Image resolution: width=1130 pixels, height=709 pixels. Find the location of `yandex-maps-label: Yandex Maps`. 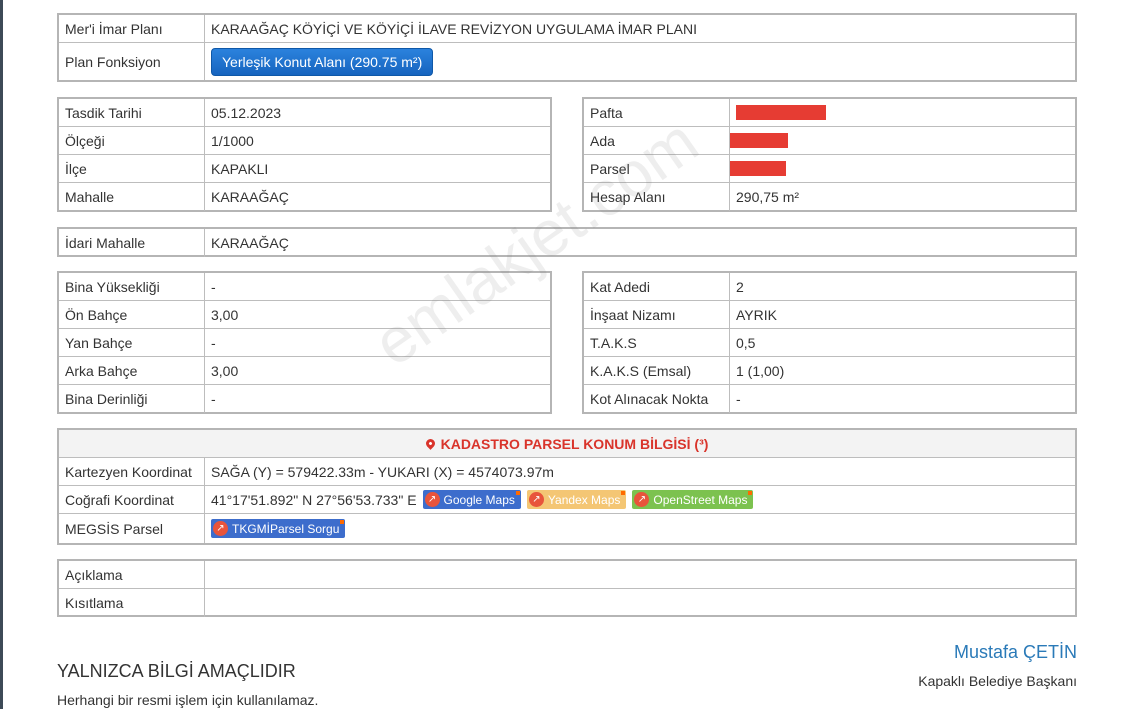

yandex-maps-label: Yandex Maps is located at coordinates (584, 499).